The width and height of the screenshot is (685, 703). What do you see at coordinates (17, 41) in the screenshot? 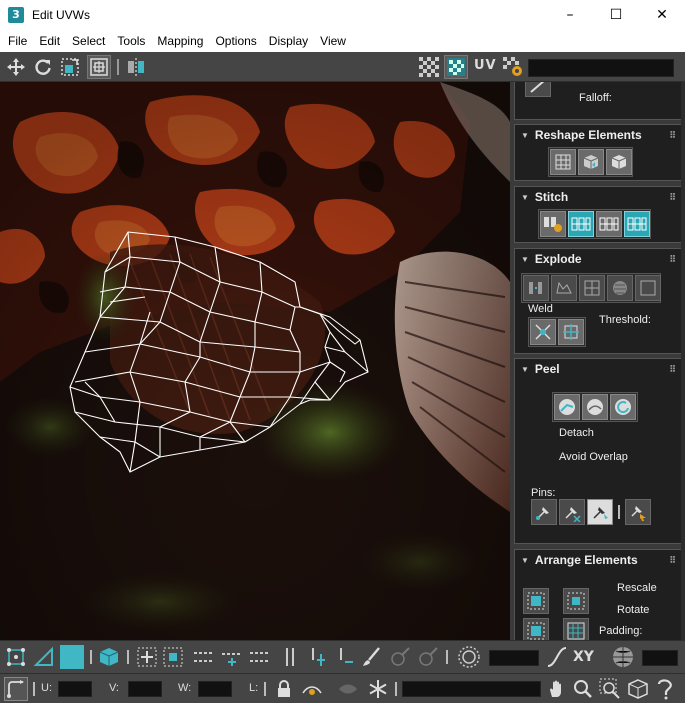
I see `menu-file: File` at bounding box center [17, 41].